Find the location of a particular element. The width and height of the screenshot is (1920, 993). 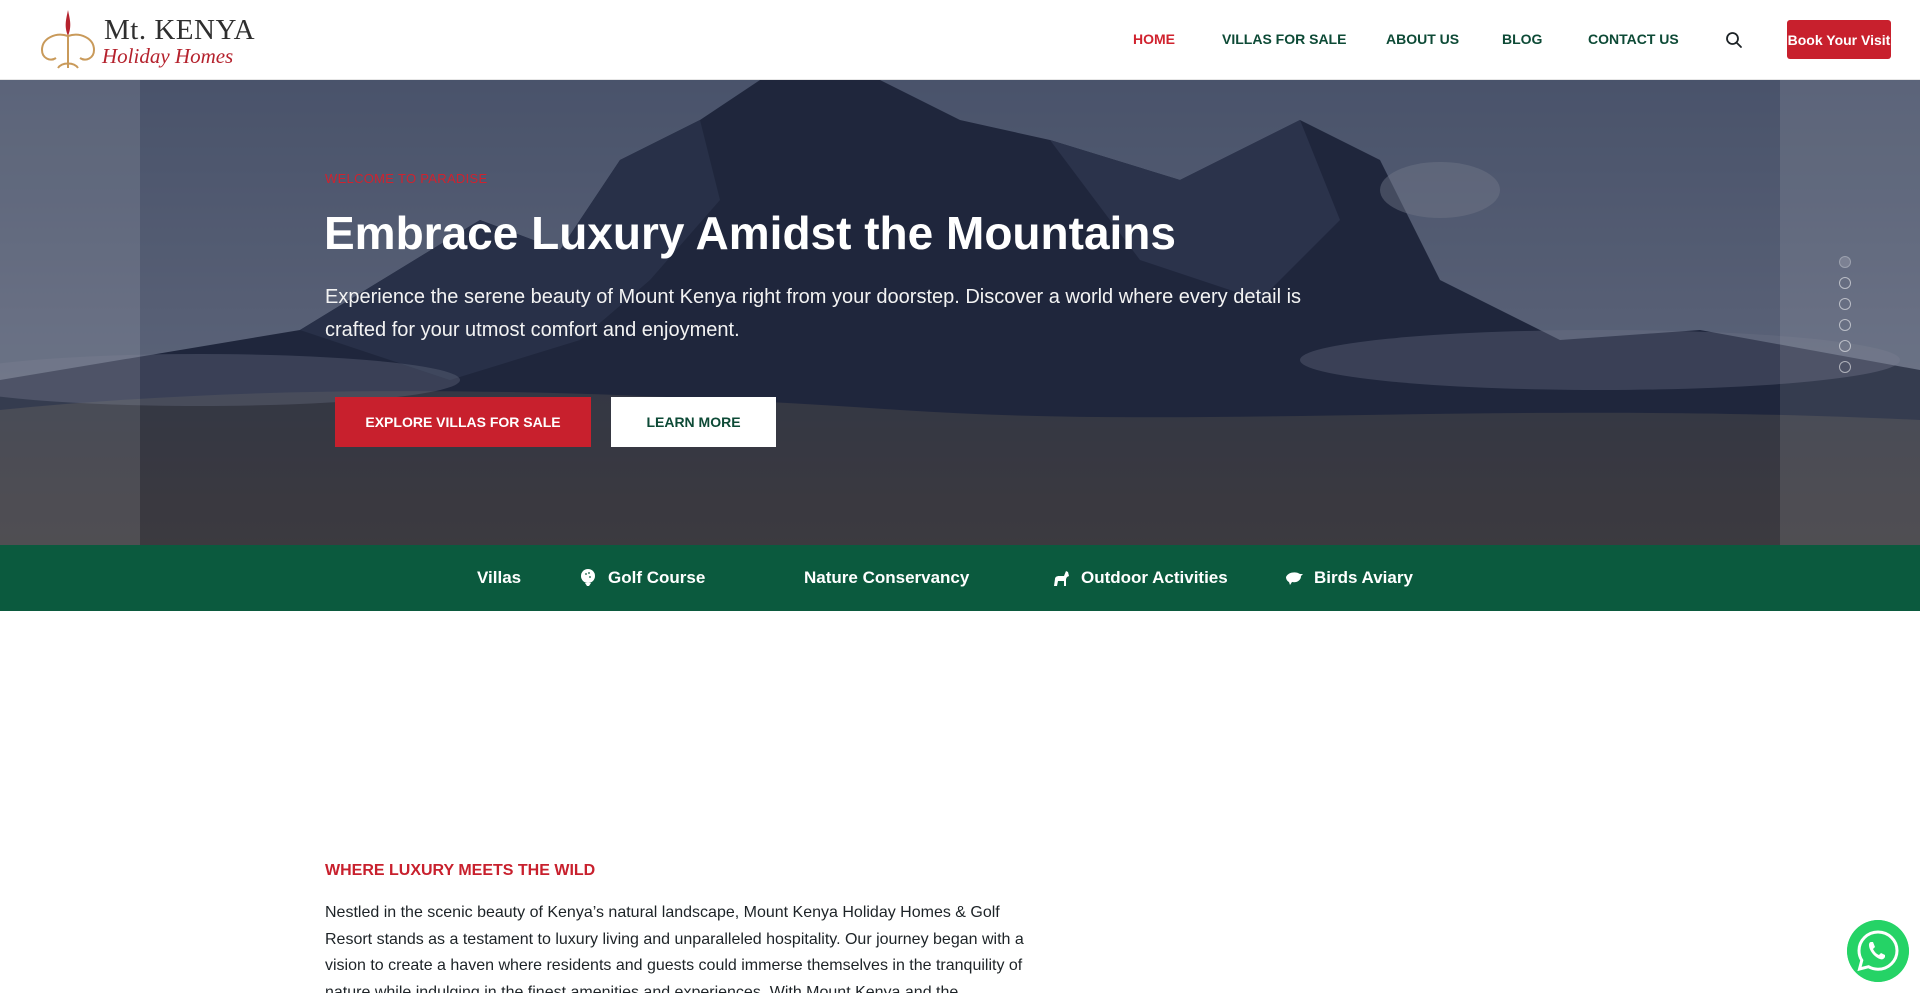

feature-nature-conservancy: Nature Conservancy is located at coordinates (886, 578).